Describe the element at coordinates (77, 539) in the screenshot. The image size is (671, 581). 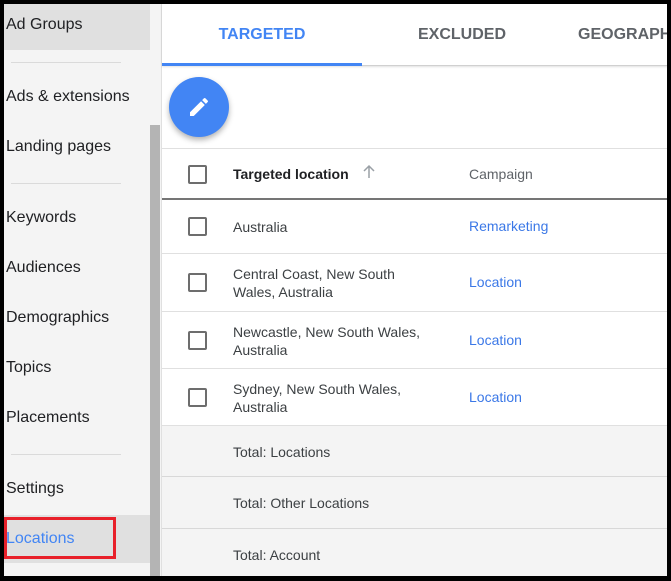
I see `sidebar-item-locations: Locations` at that location.